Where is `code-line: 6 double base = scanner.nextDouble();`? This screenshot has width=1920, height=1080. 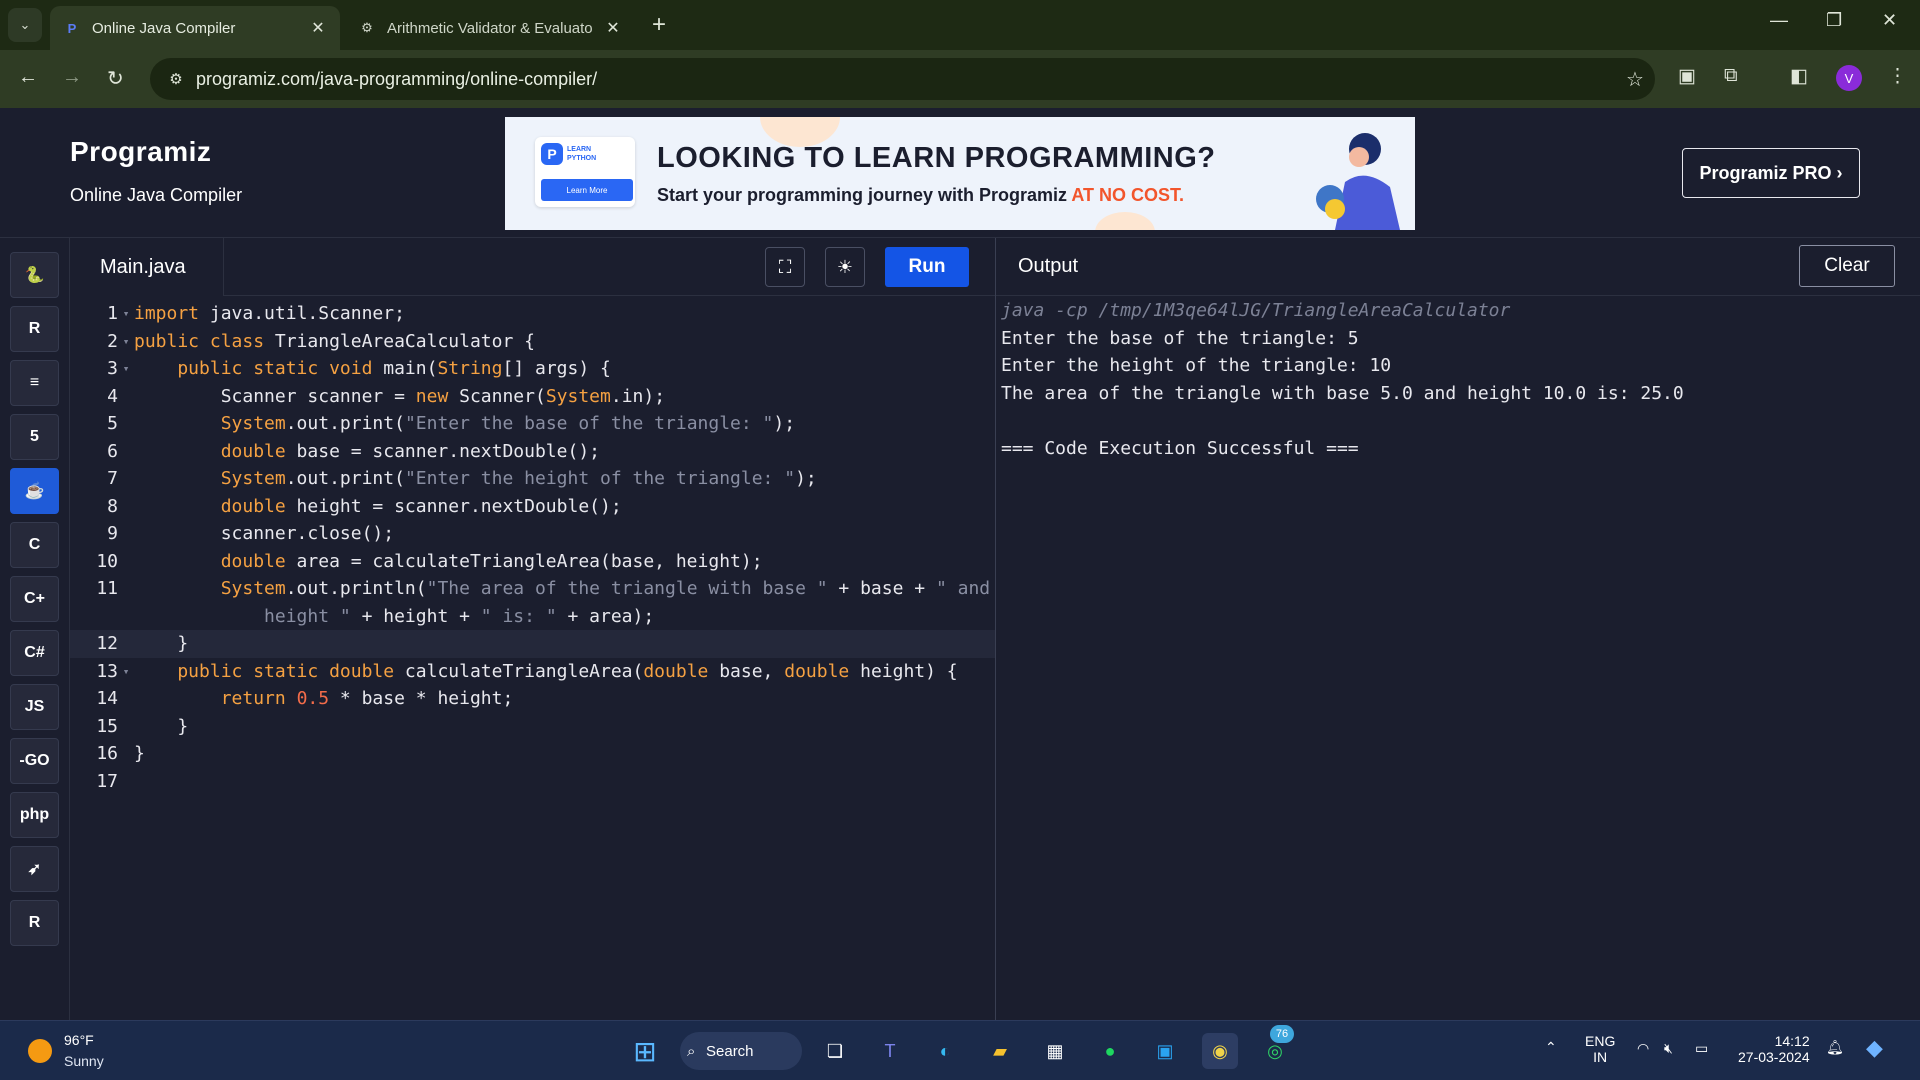
code-line: 6 double base = scanner.nextDouble(); is located at coordinates (532, 452).